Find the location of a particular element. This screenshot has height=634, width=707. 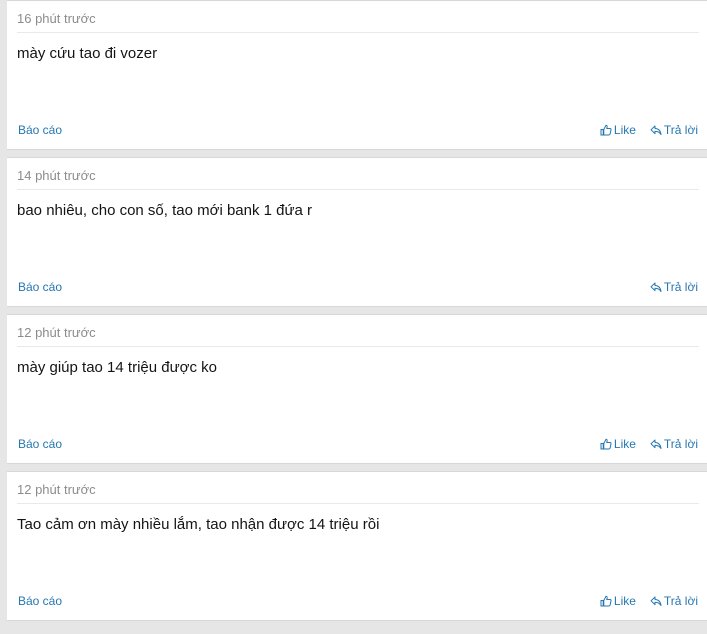

post-content: mày giúp tao 14 triệu được ko is located at coordinates (117, 367).